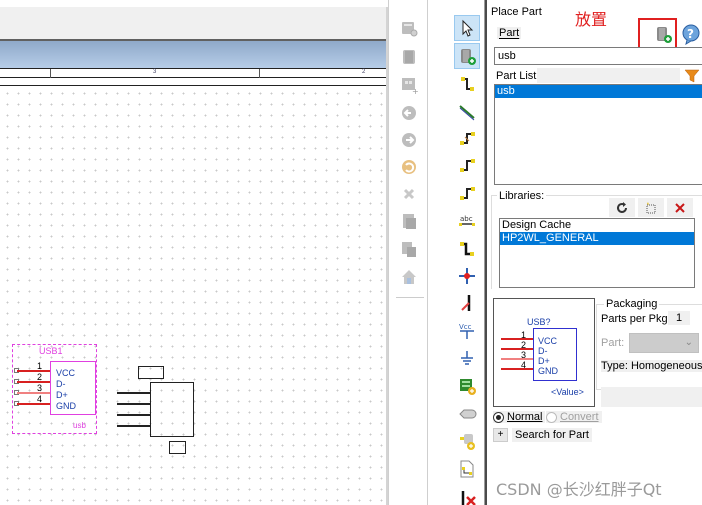 The width and height of the screenshot is (702, 505). I want to click on part-preview: USB? 1 2 3 4 VCC D- D+ GND <Value>, so click(544, 352).